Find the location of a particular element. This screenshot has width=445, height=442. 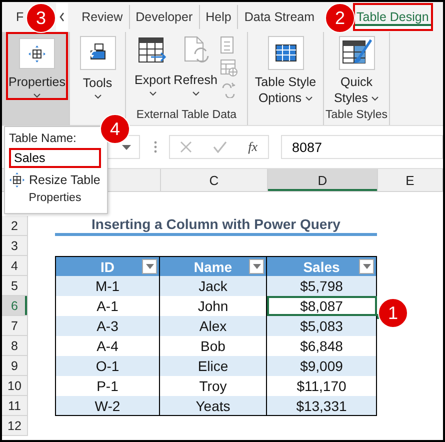

table-cell: A-3 is located at coordinates (107, 326).